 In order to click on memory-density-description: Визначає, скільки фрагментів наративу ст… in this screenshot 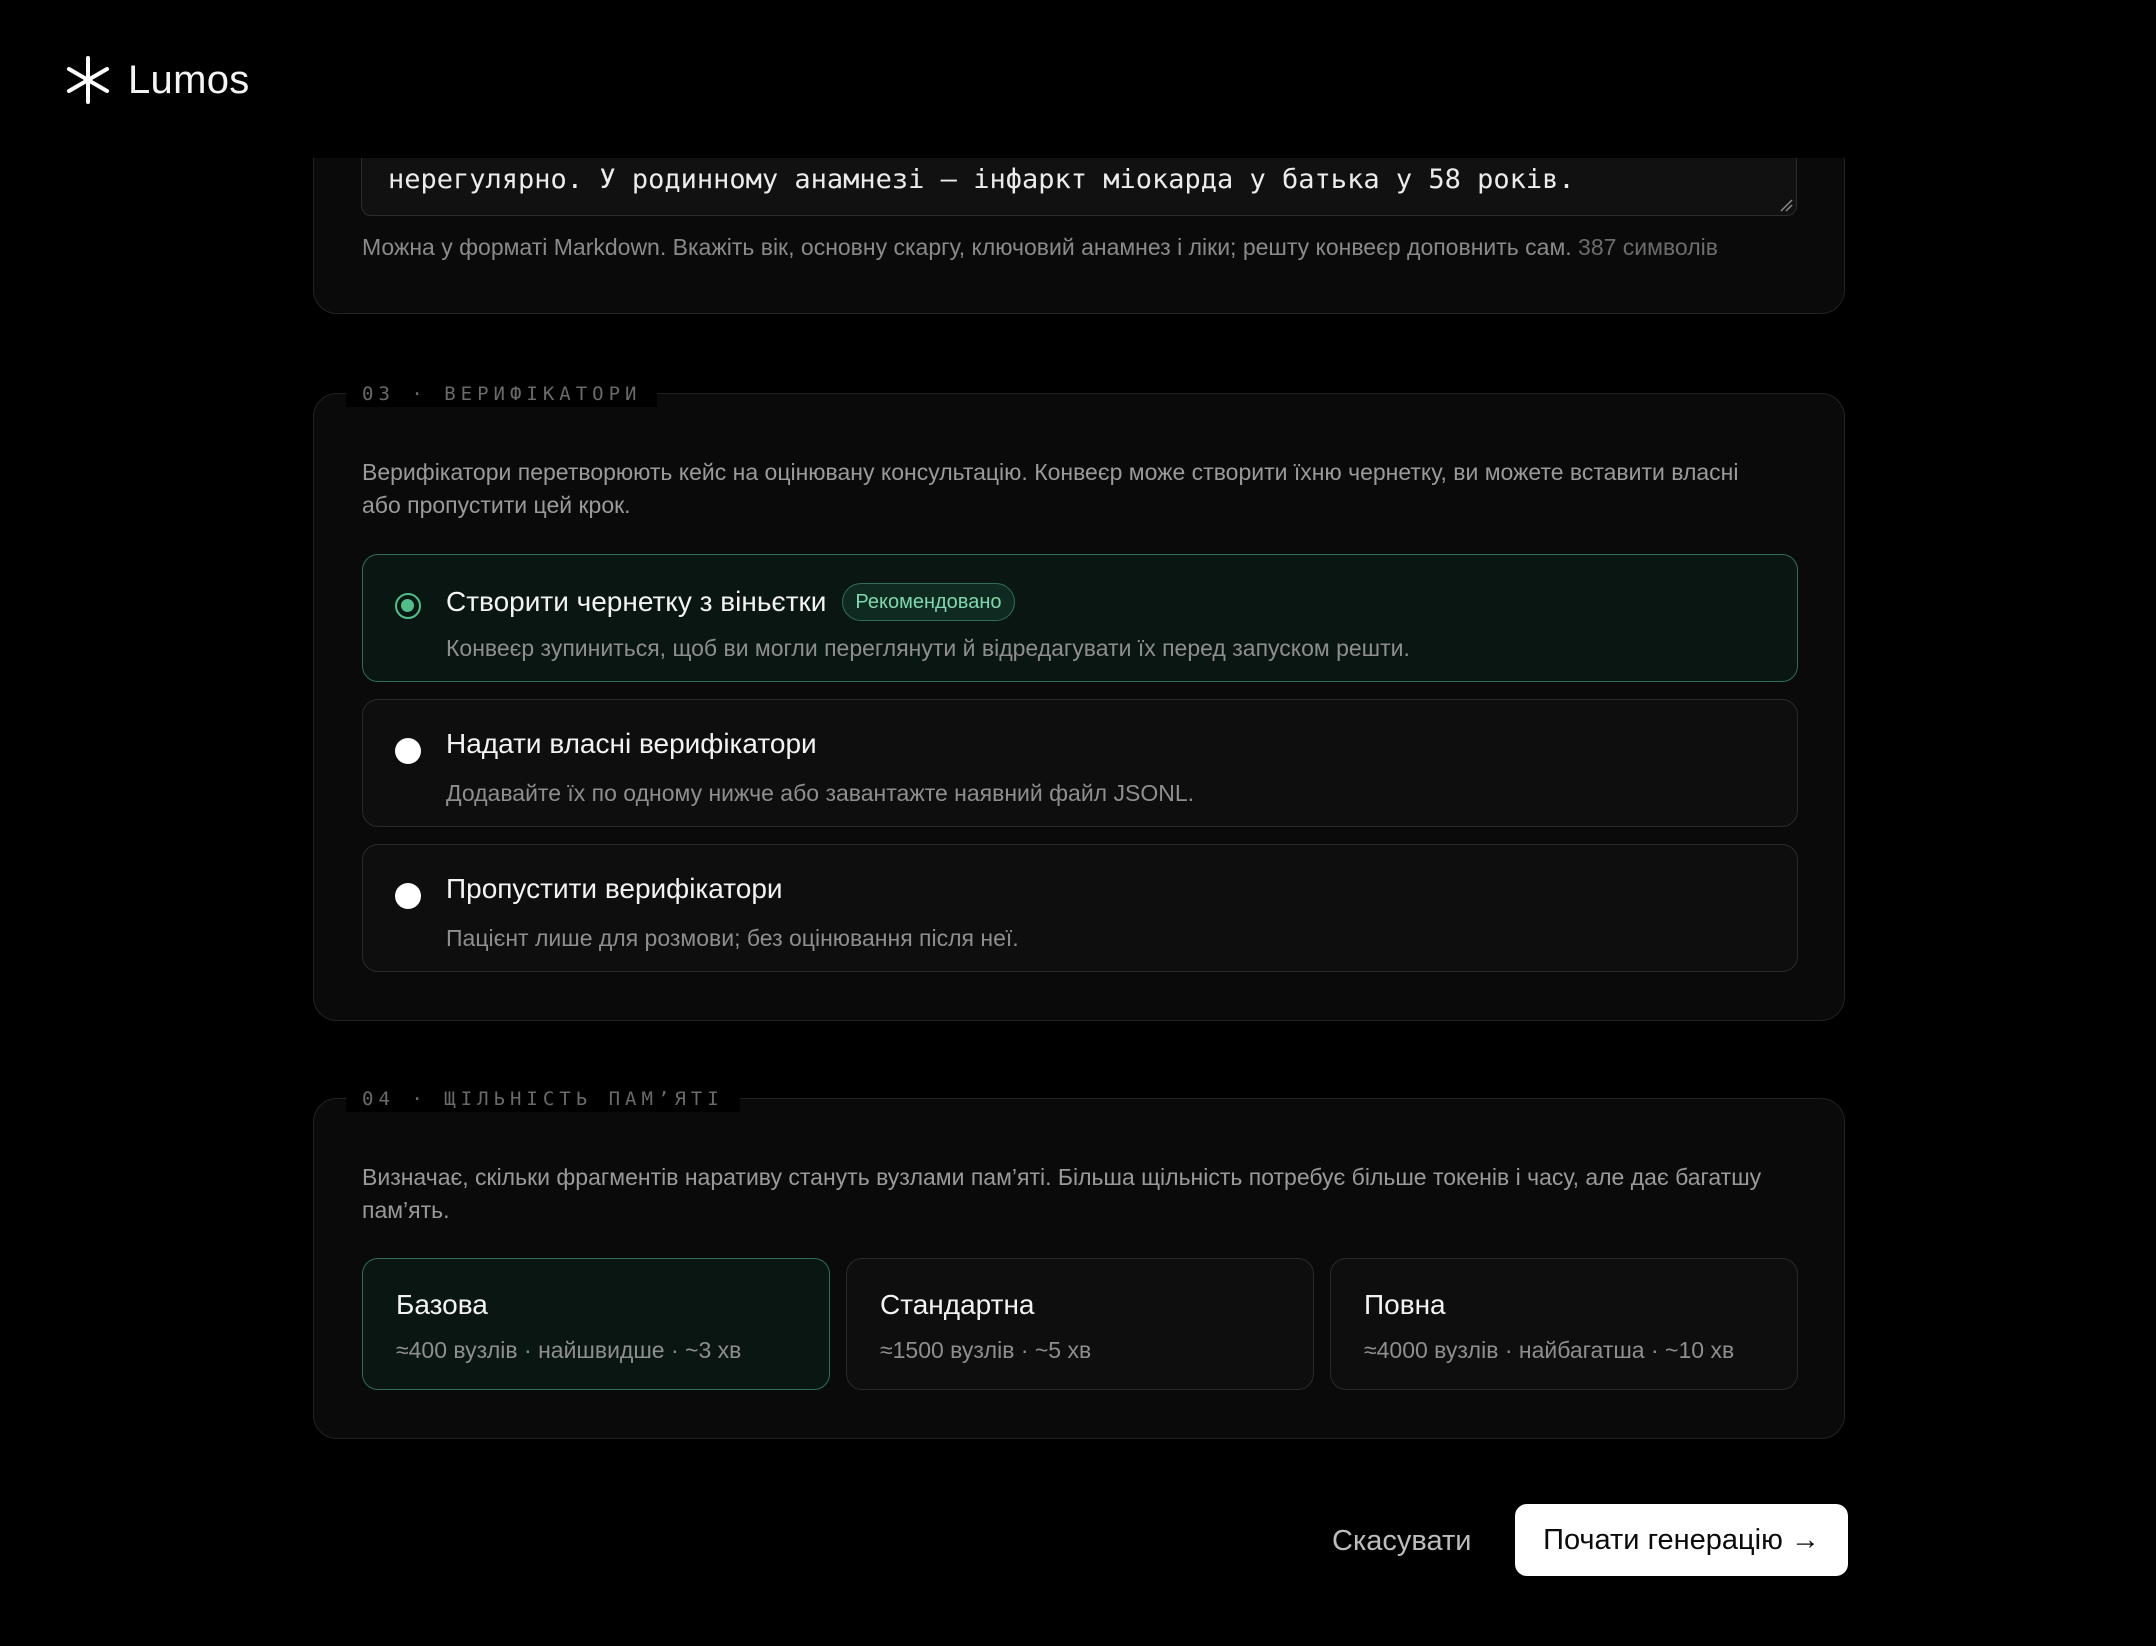, I will do `click(1062, 1193)`.